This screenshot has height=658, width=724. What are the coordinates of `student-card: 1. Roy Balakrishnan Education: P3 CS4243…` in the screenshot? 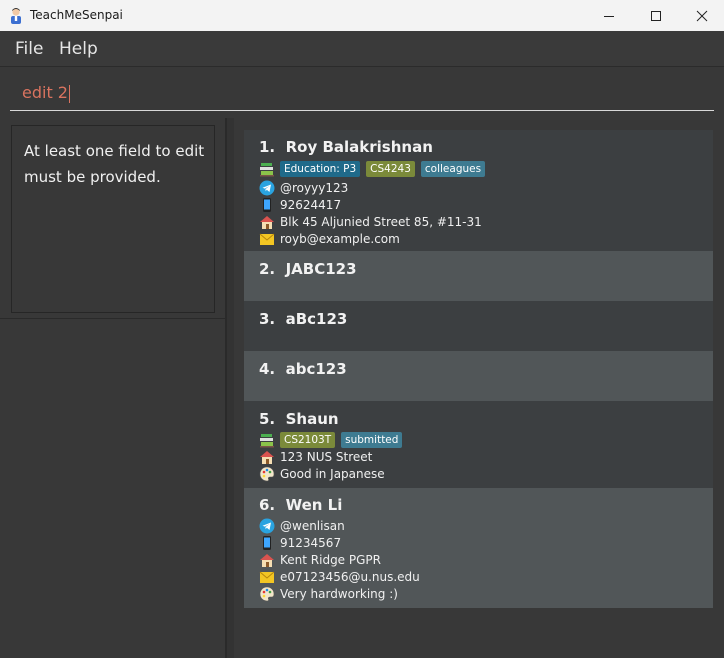 It's located at (478, 190).